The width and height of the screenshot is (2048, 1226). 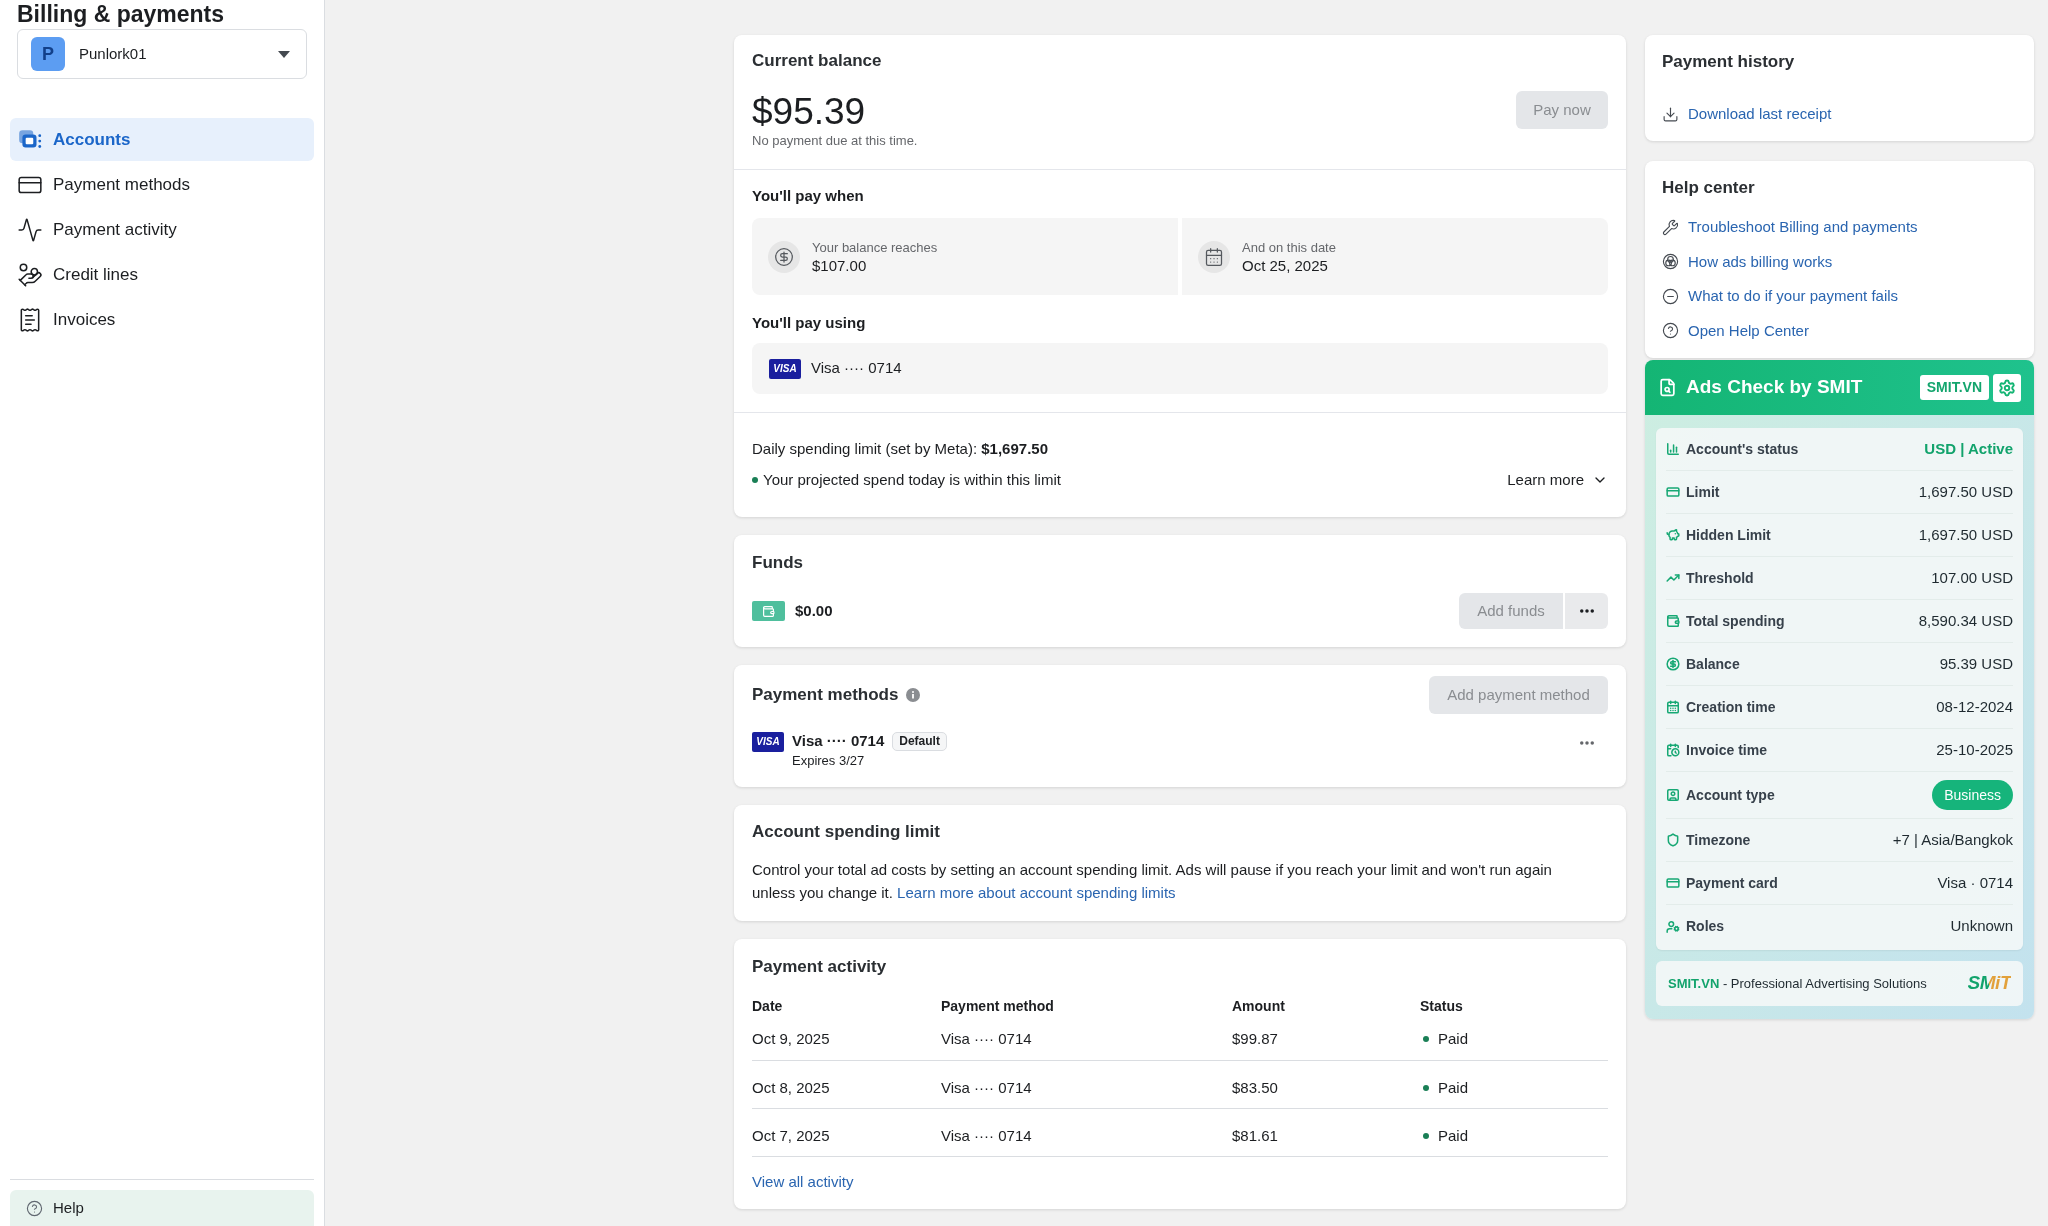 I want to click on section-title: Payment activity, so click(x=820, y=967).